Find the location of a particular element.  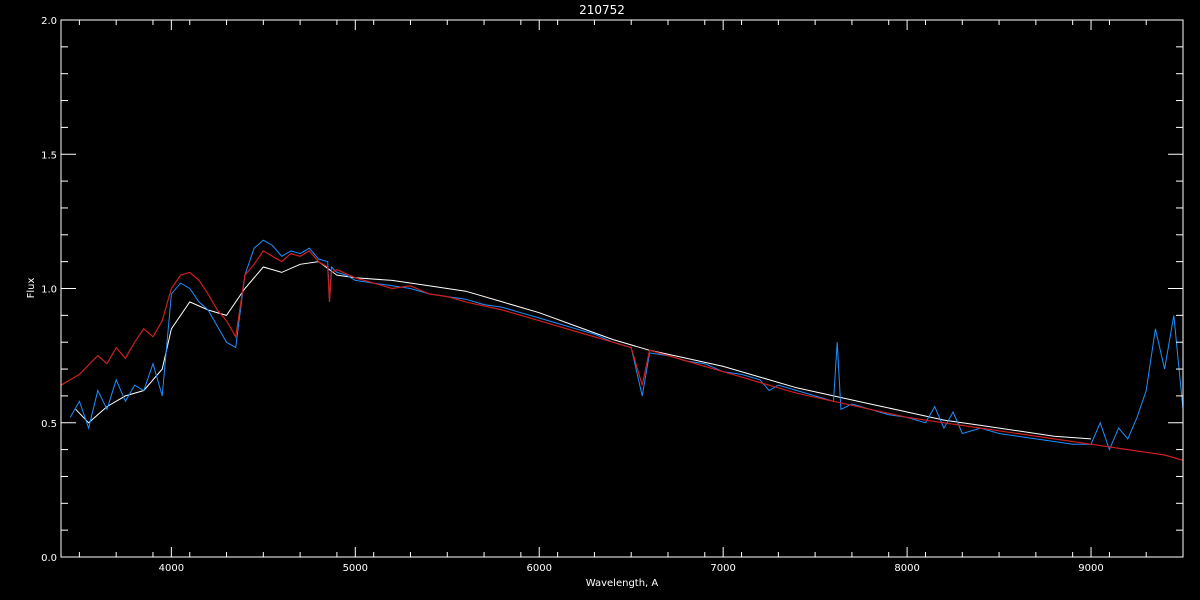

y-tick-label: 0.0 is located at coordinates (49, 558).